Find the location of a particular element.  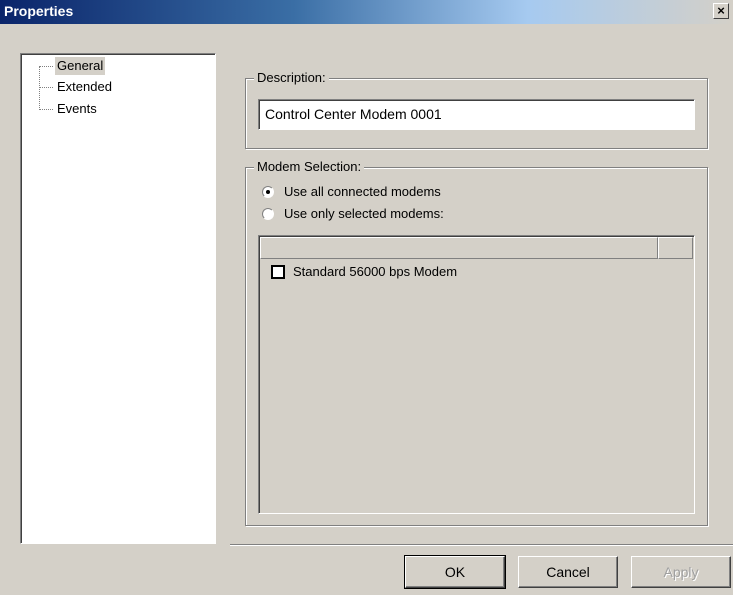

button-separator is located at coordinates (481, 545).